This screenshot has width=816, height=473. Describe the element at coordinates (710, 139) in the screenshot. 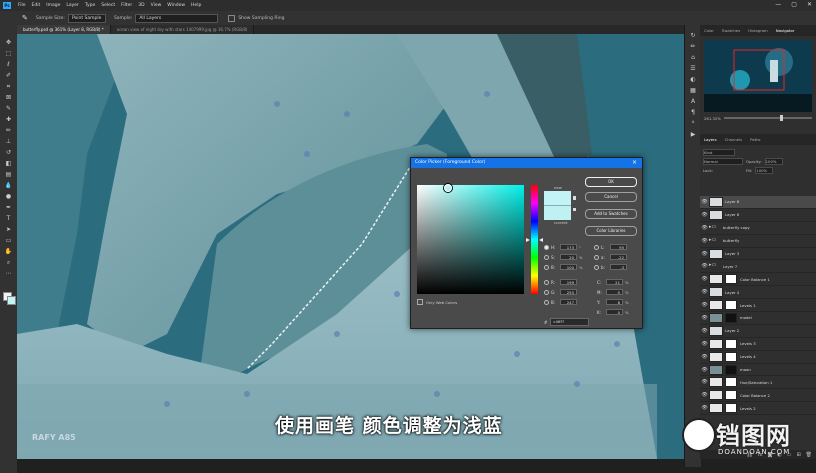

I see `tab-layers: Layers` at that location.